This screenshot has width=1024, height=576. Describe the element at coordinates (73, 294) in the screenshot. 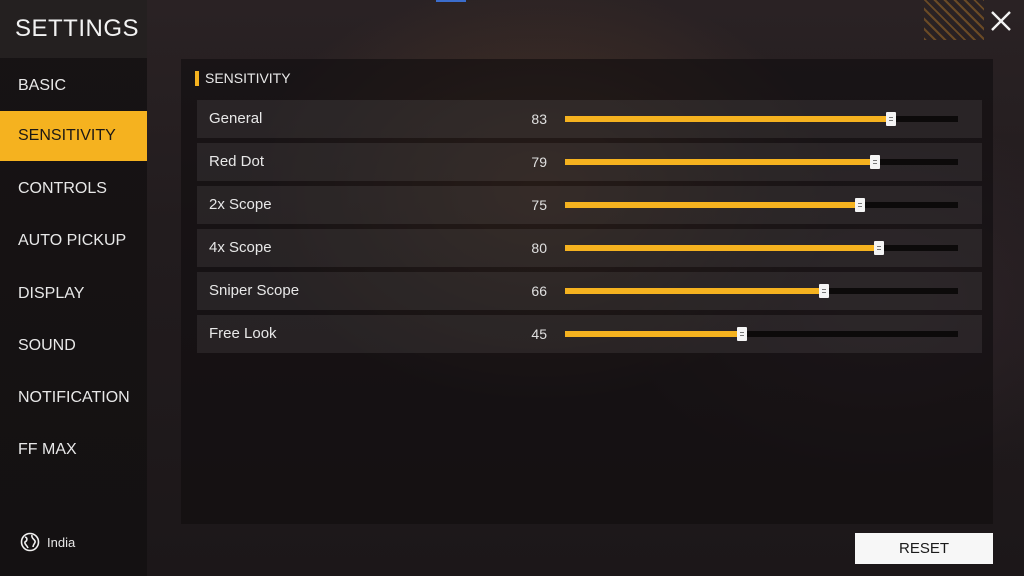

I see `nav-item-display: DISPLAY` at that location.